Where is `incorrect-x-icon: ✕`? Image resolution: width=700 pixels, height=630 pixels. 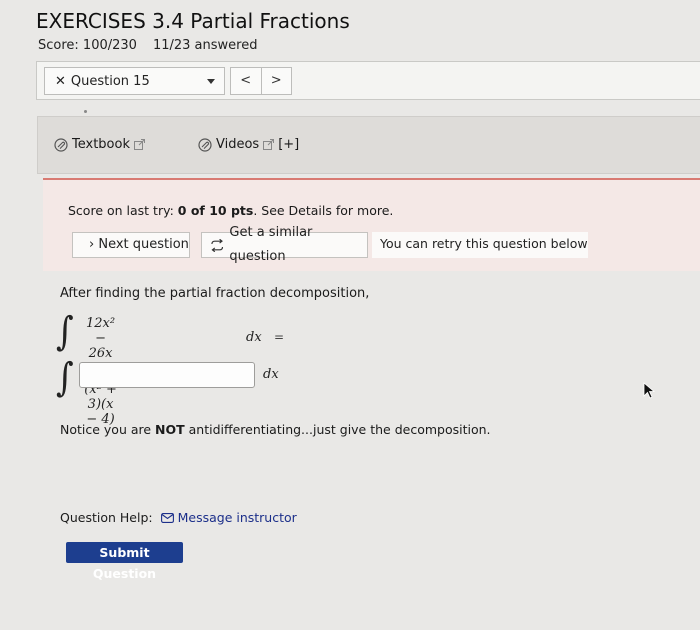 incorrect-x-icon: ✕ is located at coordinates (60, 81).